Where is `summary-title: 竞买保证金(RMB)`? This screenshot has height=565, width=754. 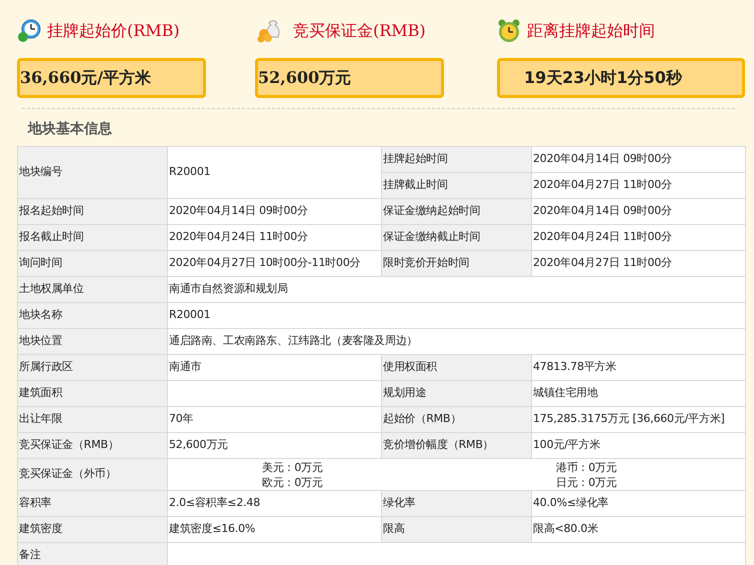 summary-title: 竞买保证金(RMB) is located at coordinates (359, 31).